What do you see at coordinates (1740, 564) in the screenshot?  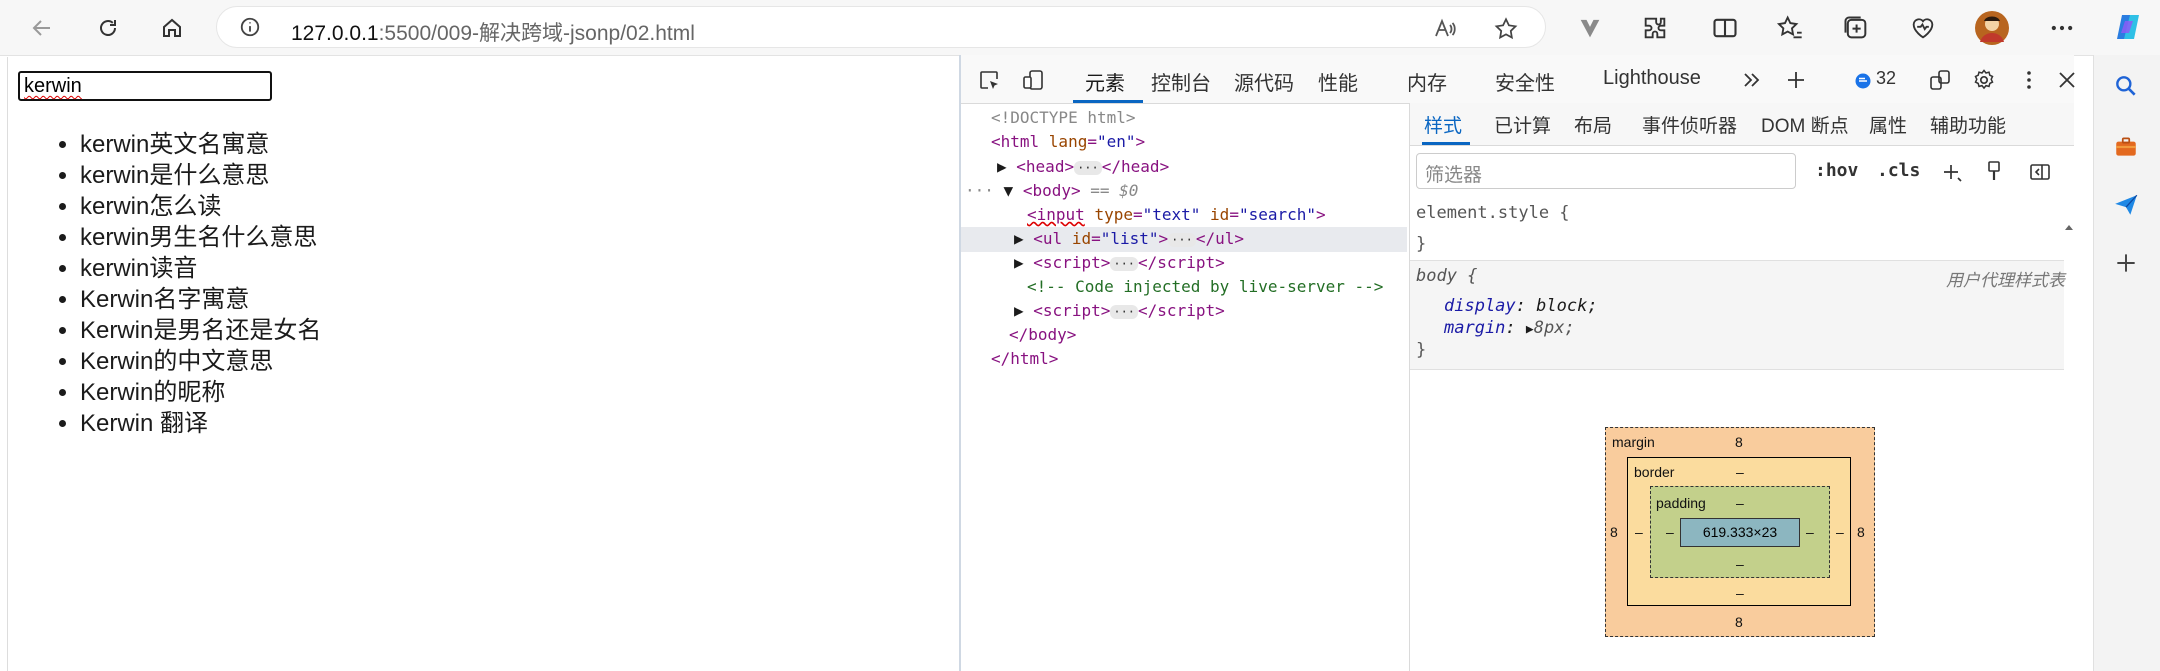 I see `box-model-padding-bottom: –` at bounding box center [1740, 564].